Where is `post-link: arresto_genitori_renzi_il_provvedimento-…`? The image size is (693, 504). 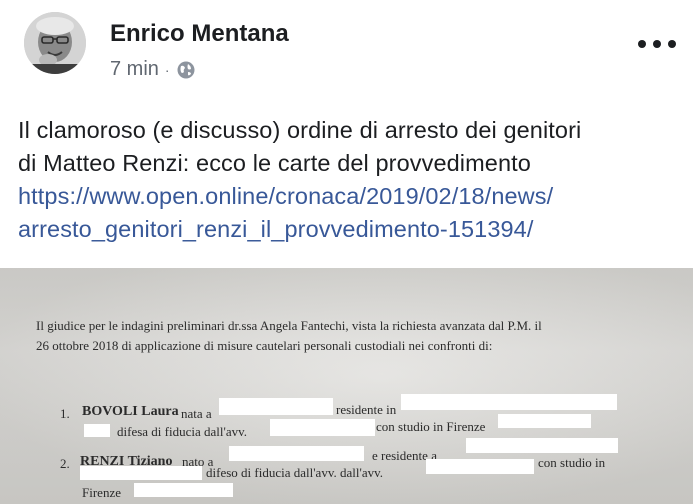
post-link: arresto_genitori_renzi_il_provvedimento-… is located at coordinates (353, 229).